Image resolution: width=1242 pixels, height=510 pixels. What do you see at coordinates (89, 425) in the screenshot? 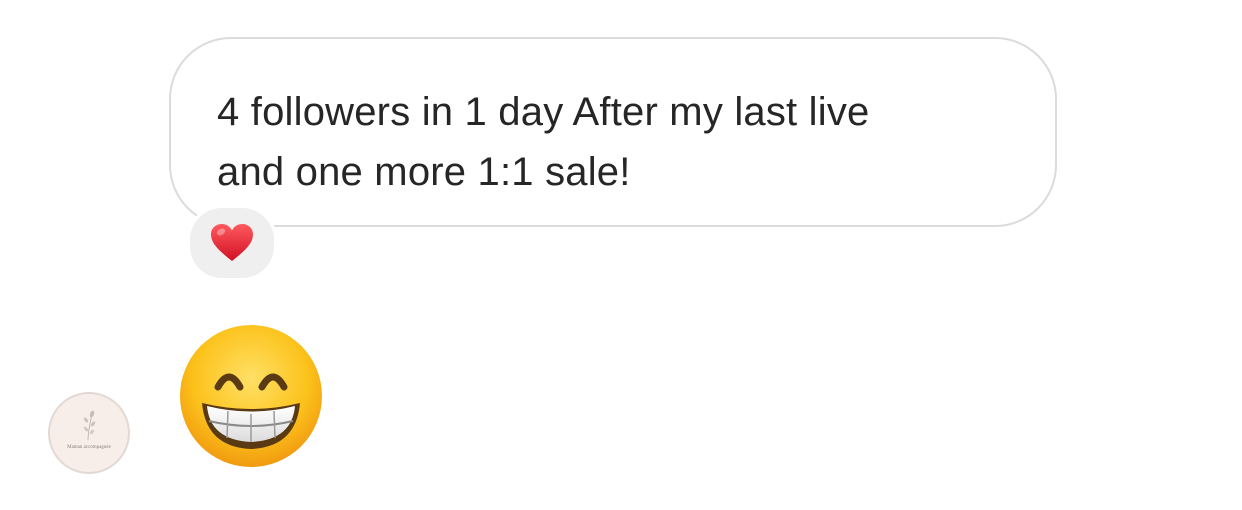
I see `floral-logo-icon` at bounding box center [89, 425].